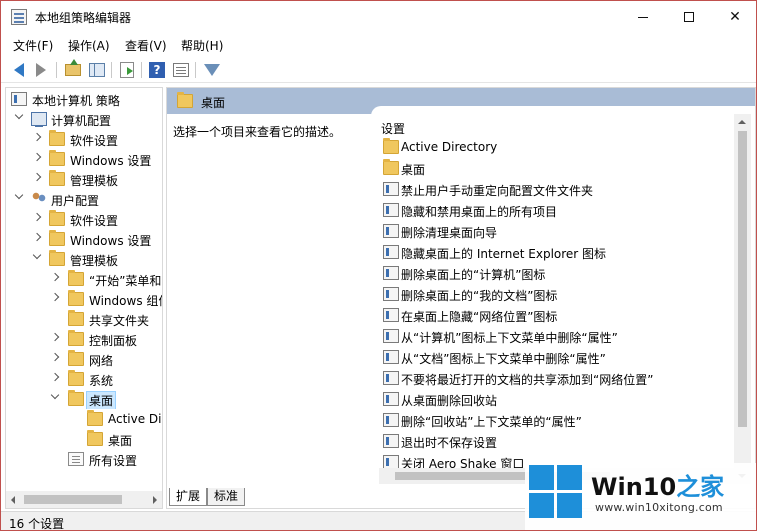  Describe the element at coordinates (657, 484) in the screenshot. I see `watermark-title: Win10之家` at that location.